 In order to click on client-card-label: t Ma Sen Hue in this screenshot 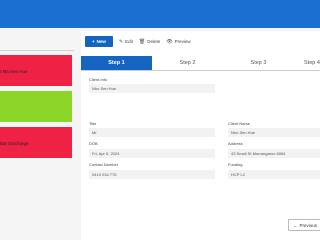, I will do `click(14, 71)`.